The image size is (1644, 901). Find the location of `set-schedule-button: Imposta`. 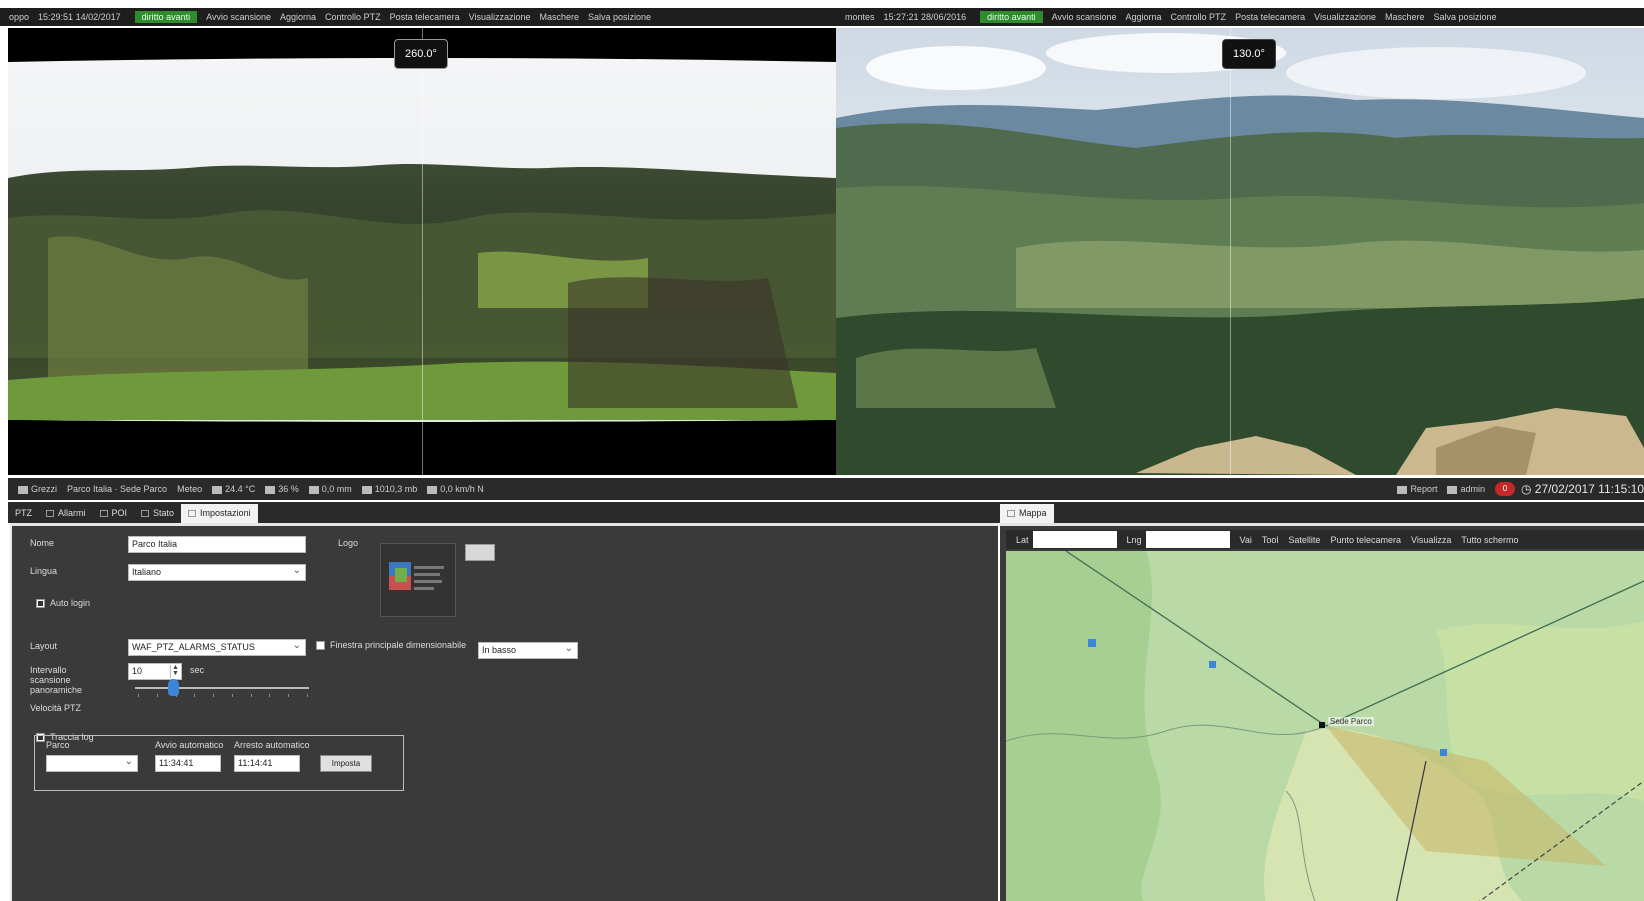

set-schedule-button: Imposta is located at coordinates (346, 763).